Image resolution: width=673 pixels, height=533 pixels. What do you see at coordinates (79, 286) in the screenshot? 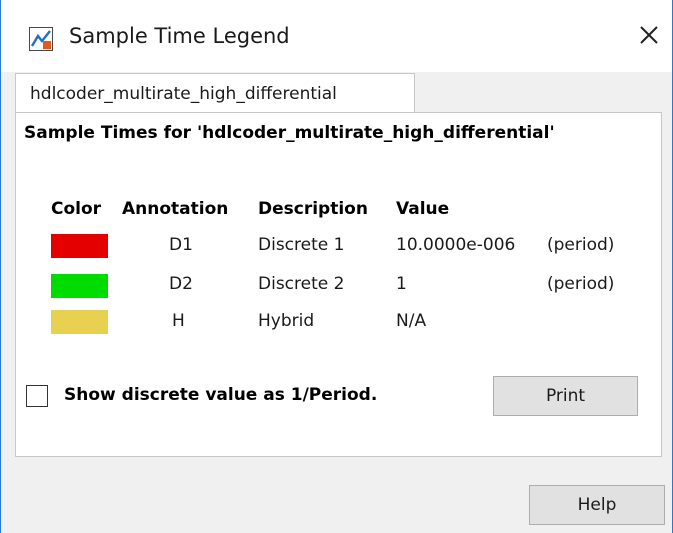
I see `color-swatch-d2` at bounding box center [79, 286].